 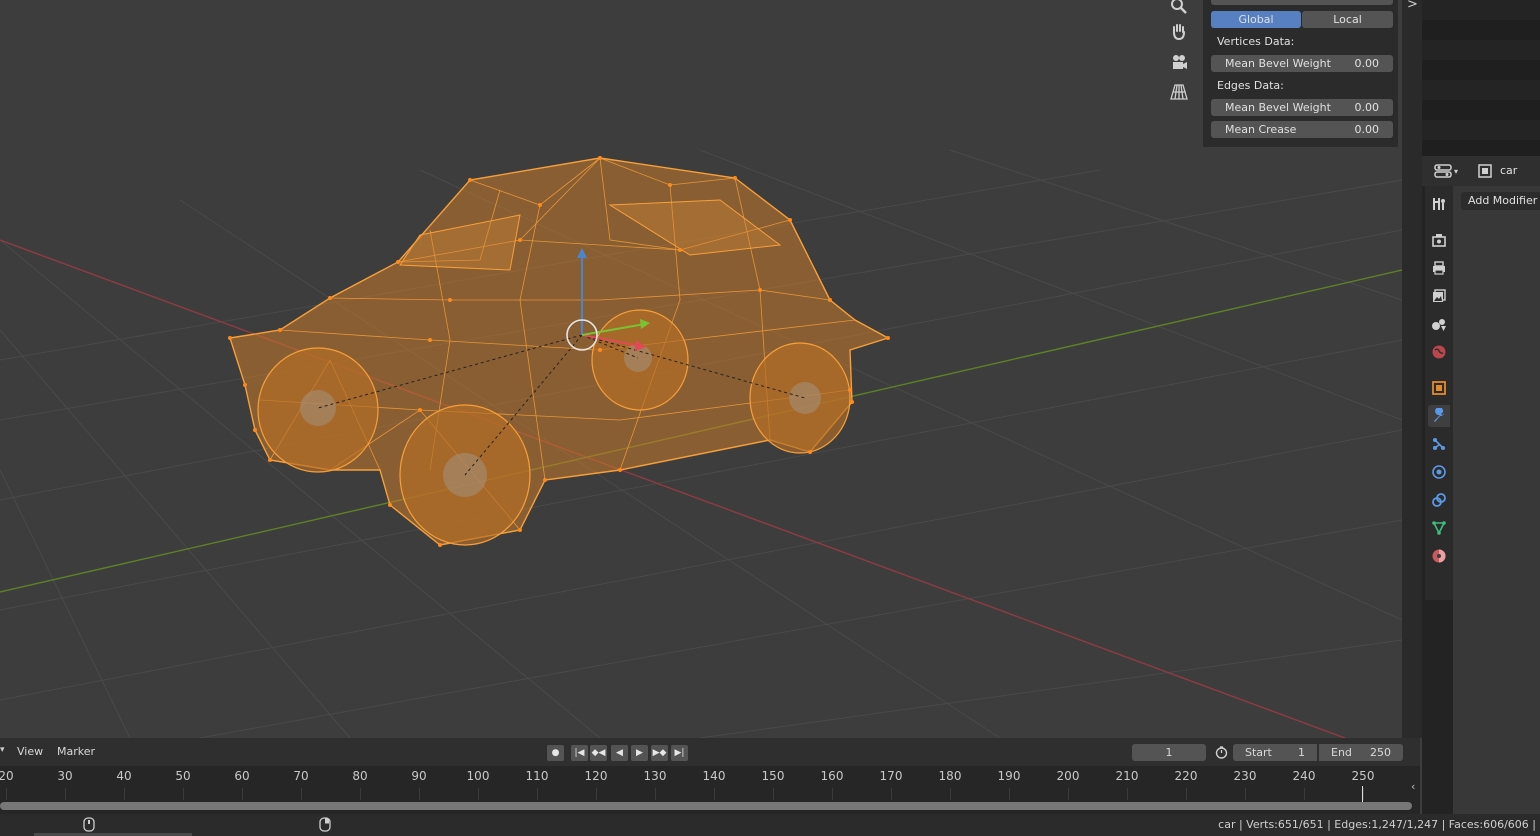 I want to click on object-icon, so click(x=1439, y=388).